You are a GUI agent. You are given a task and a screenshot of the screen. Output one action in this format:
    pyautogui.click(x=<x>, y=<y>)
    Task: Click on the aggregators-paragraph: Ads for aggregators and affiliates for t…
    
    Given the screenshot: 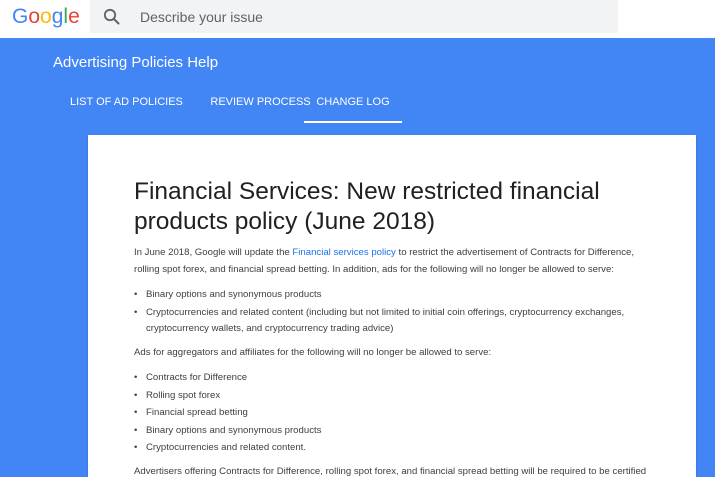 What is the action you would take?
    pyautogui.click(x=313, y=352)
    